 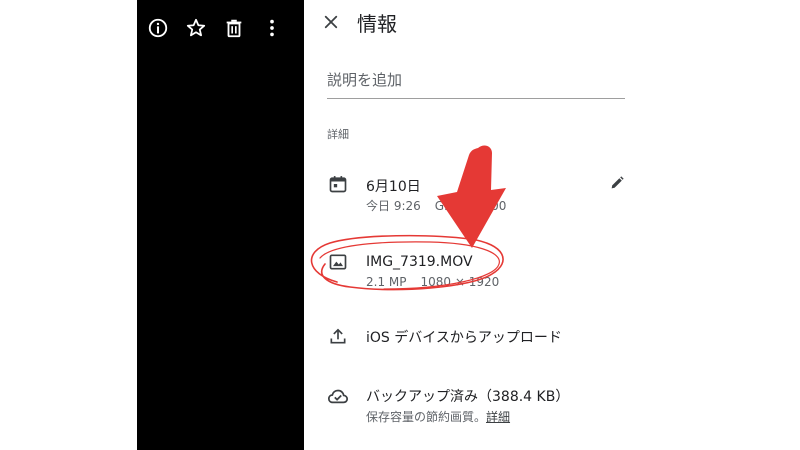 I want to click on panel-title: 情報, so click(x=377, y=24).